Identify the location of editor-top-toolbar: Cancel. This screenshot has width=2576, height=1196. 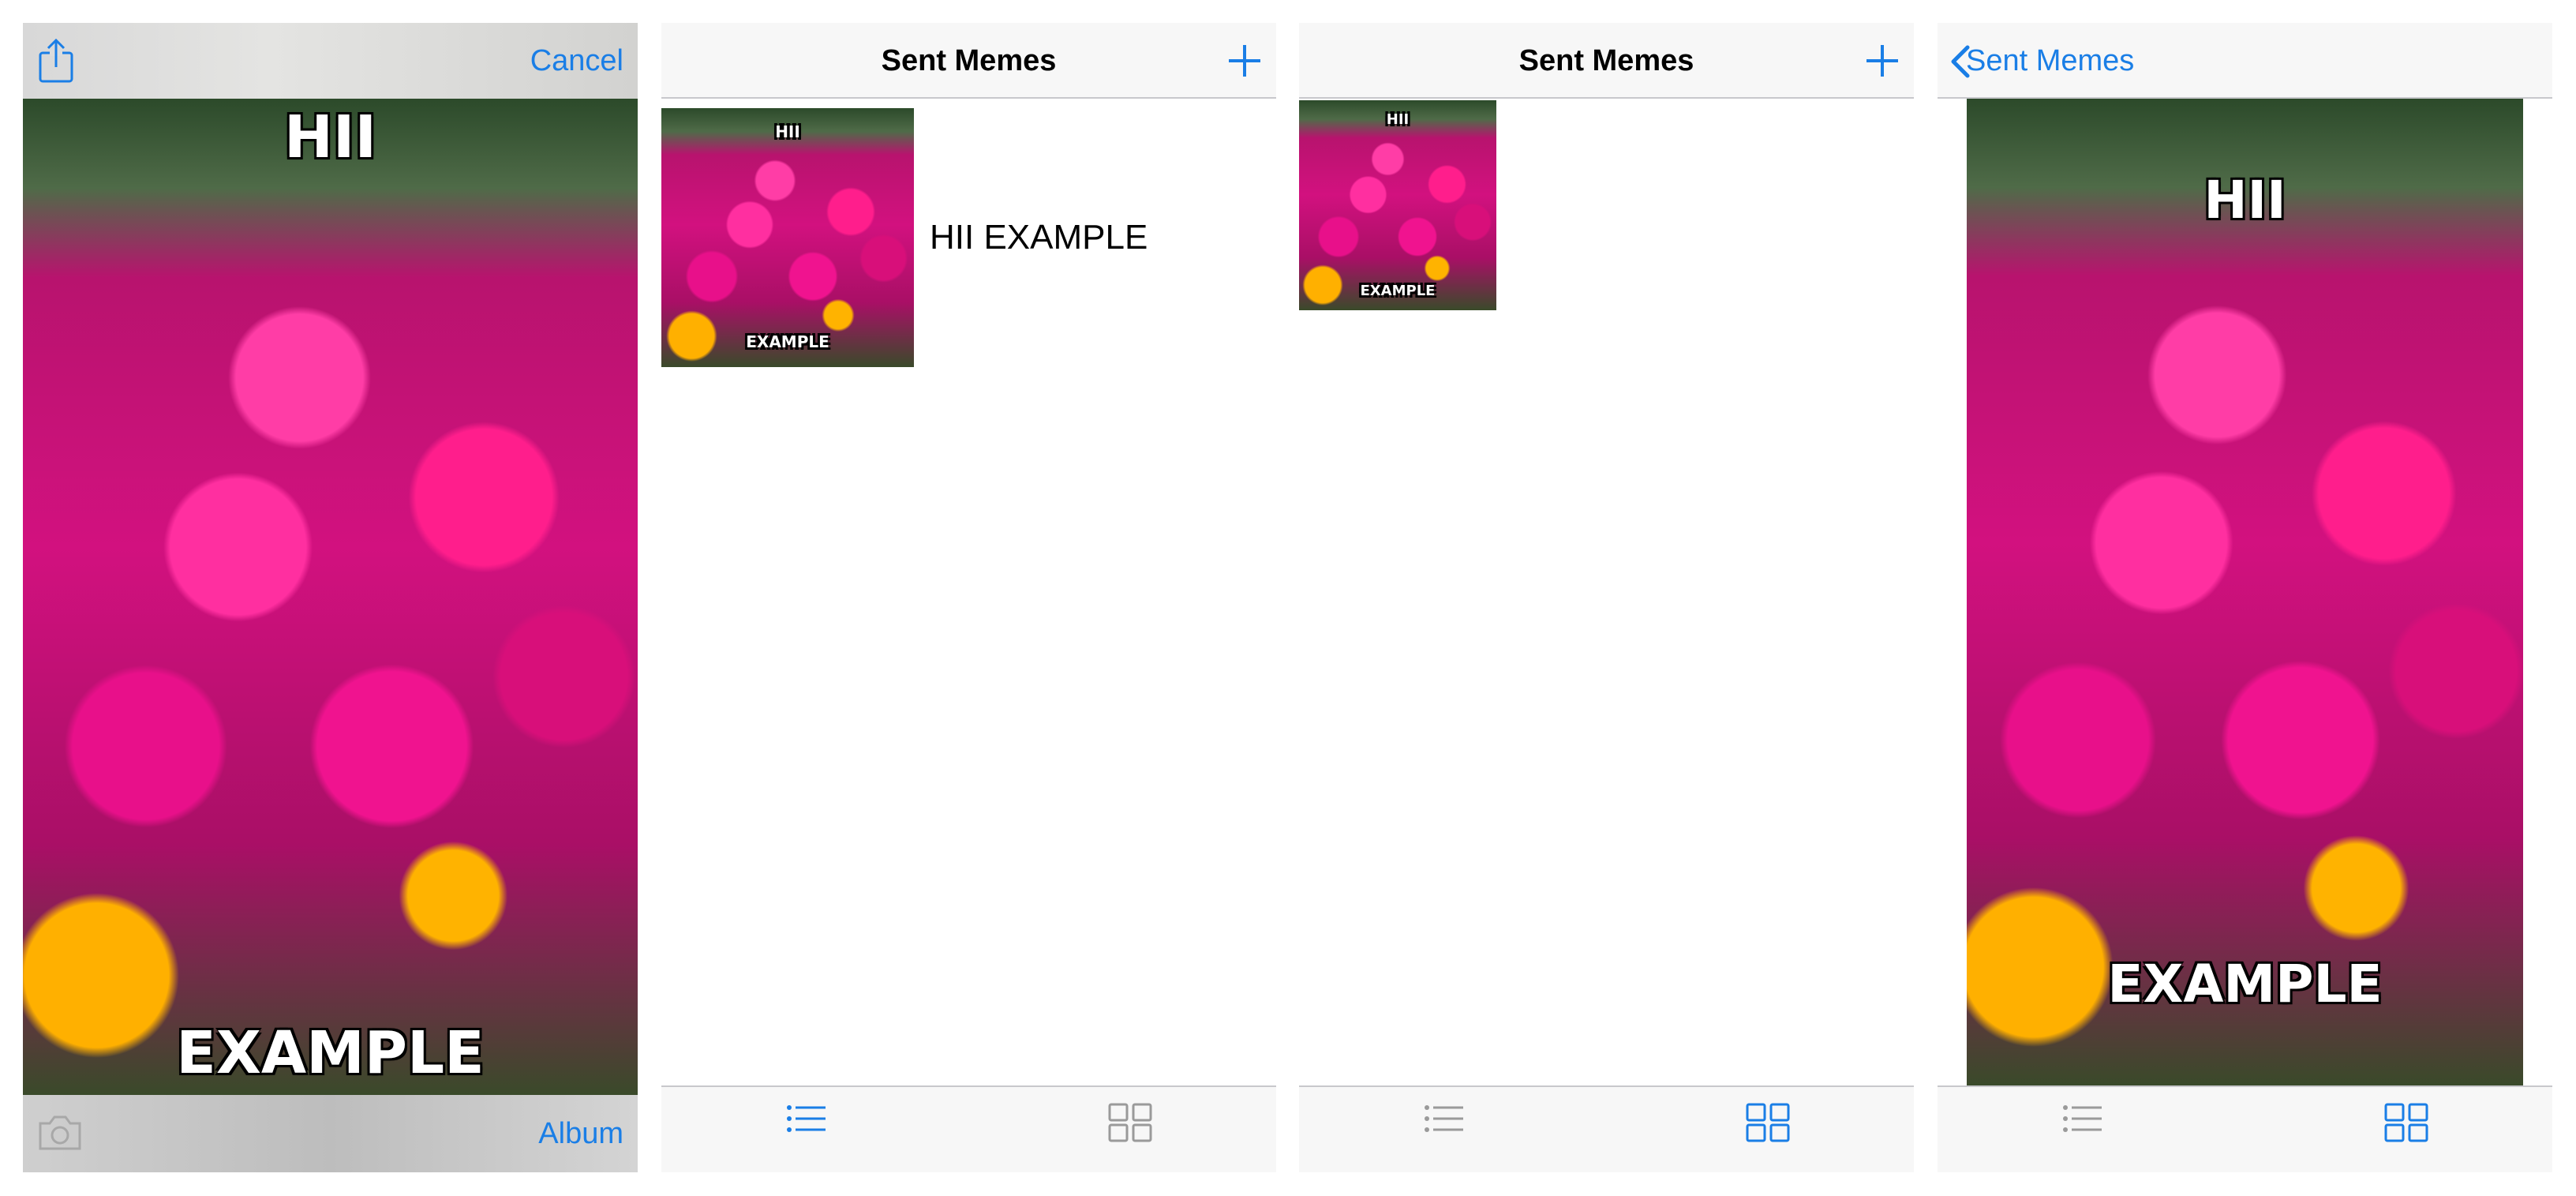
(330, 61).